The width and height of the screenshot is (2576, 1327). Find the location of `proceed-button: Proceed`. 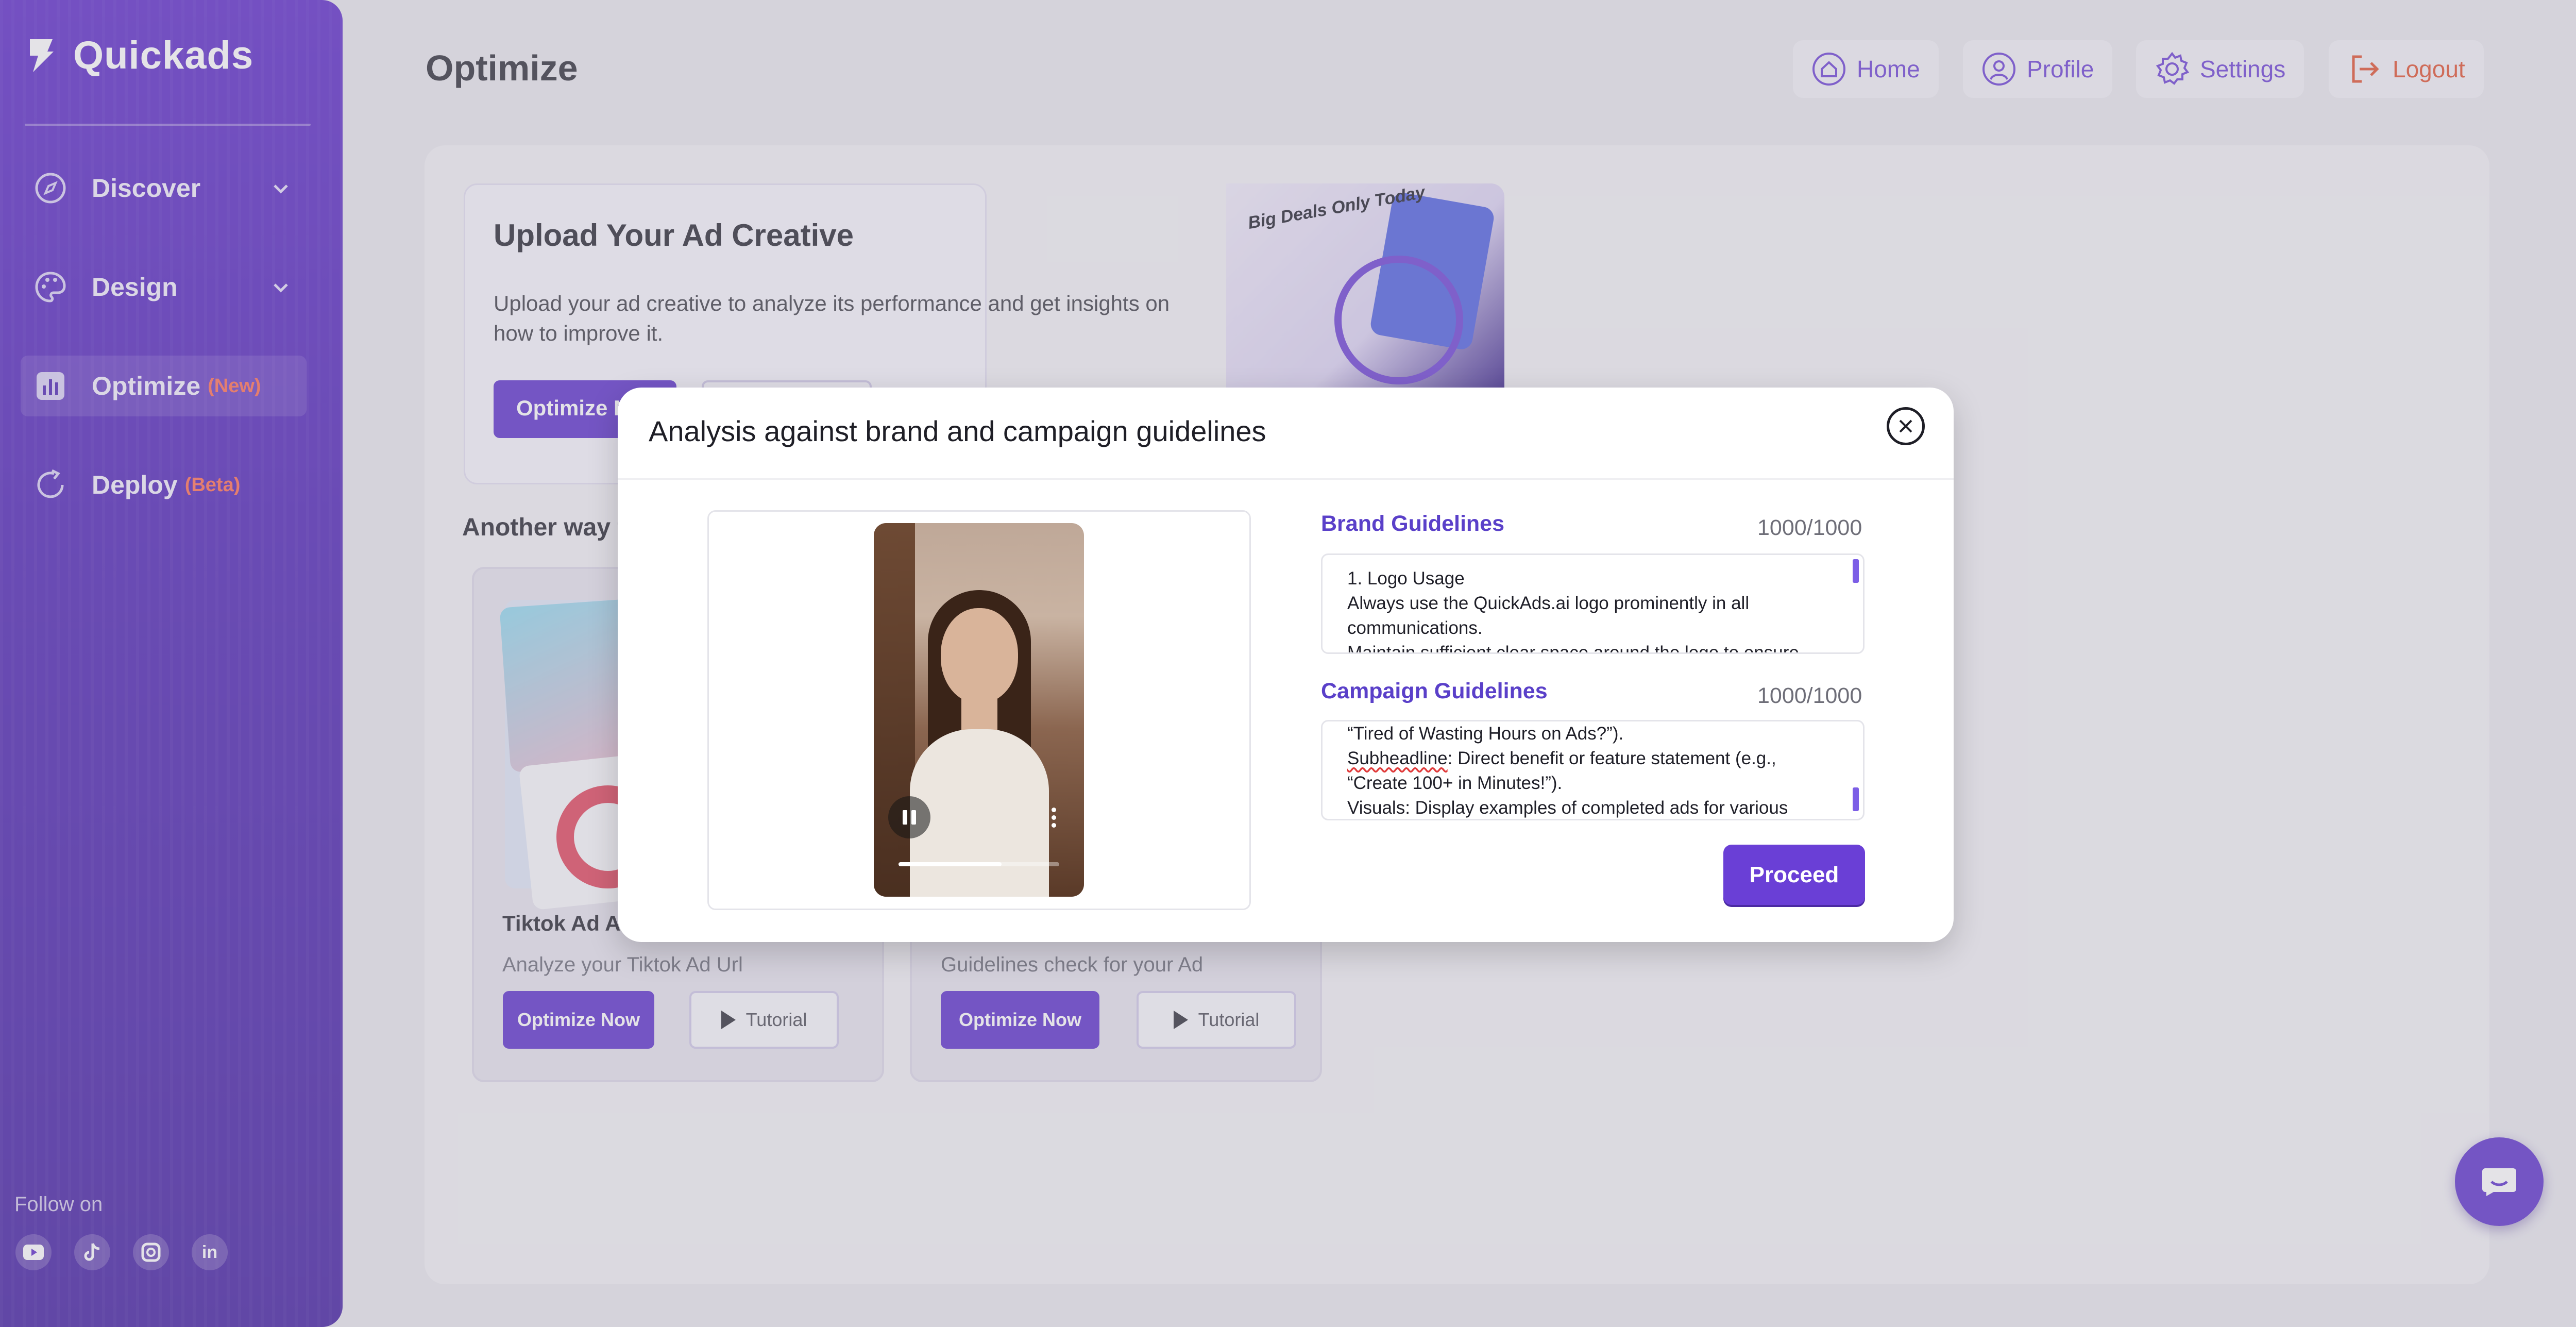

proceed-button: Proceed is located at coordinates (1794, 875).